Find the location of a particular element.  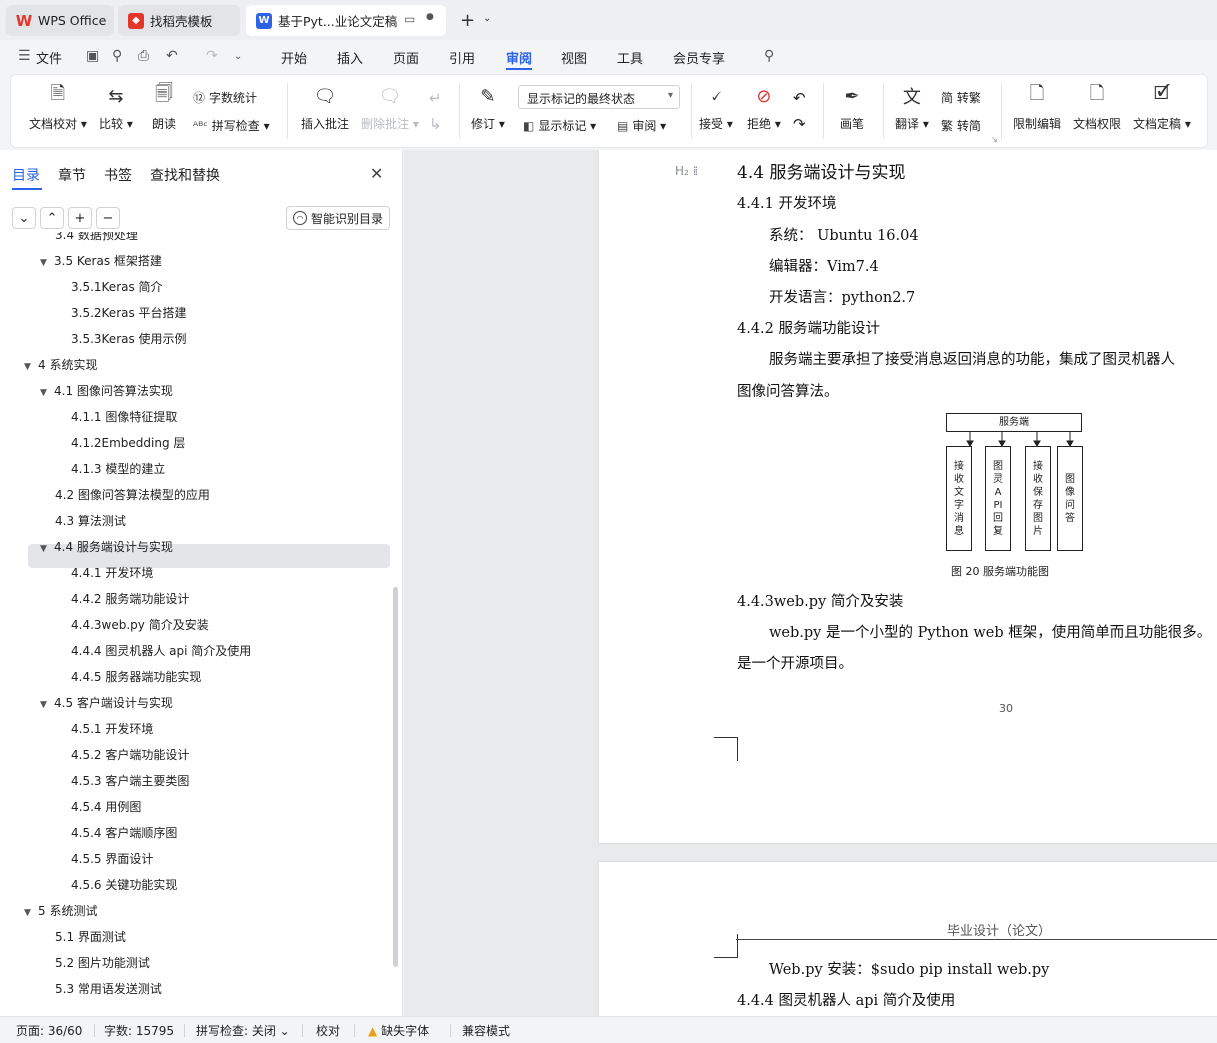

toc-item: 3.5.3Keras 使用示例 is located at coordinates (129, 339).